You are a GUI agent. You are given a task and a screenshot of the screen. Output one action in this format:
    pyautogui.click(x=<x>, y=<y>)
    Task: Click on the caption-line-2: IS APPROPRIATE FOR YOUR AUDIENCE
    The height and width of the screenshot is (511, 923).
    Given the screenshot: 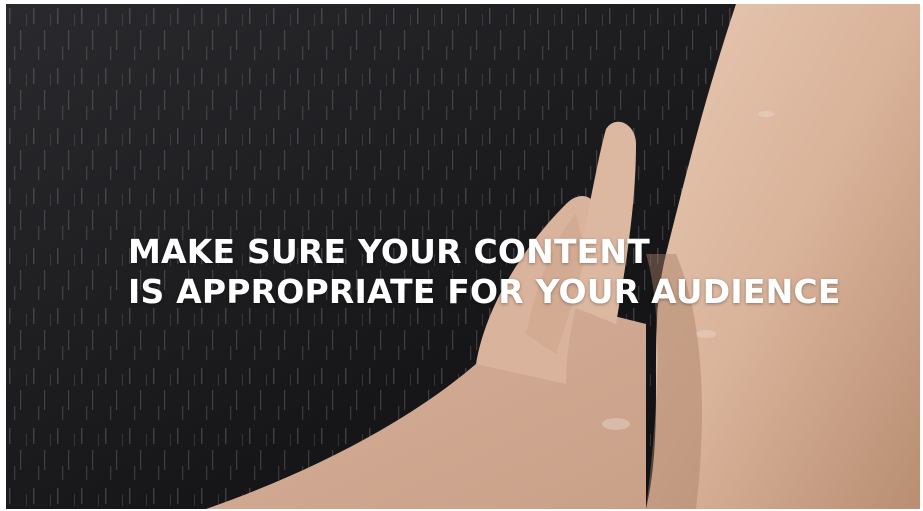 What is the action you would take?
    pyautogui.click(x=484, y=291)
    